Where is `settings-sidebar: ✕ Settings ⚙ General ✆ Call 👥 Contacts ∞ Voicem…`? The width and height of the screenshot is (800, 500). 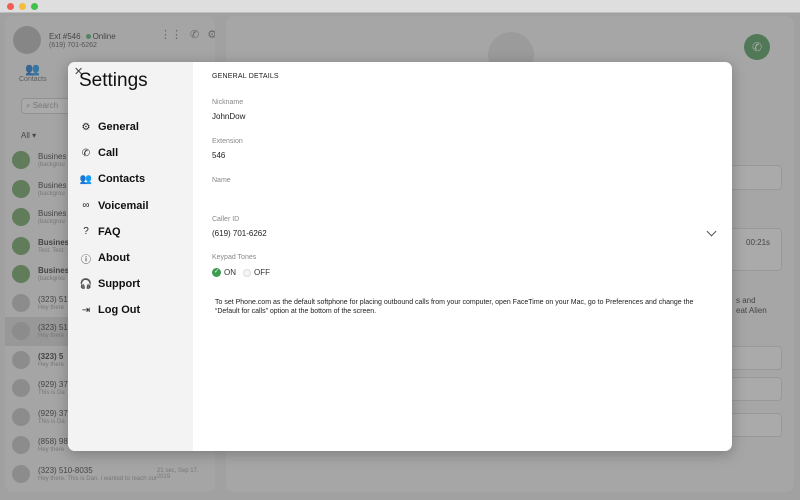
settings-sidebar: ✕ Settings ⚙ General ✆ Call 👥 Contacts ∞ Voicem… is located at coordinates (130, 256).